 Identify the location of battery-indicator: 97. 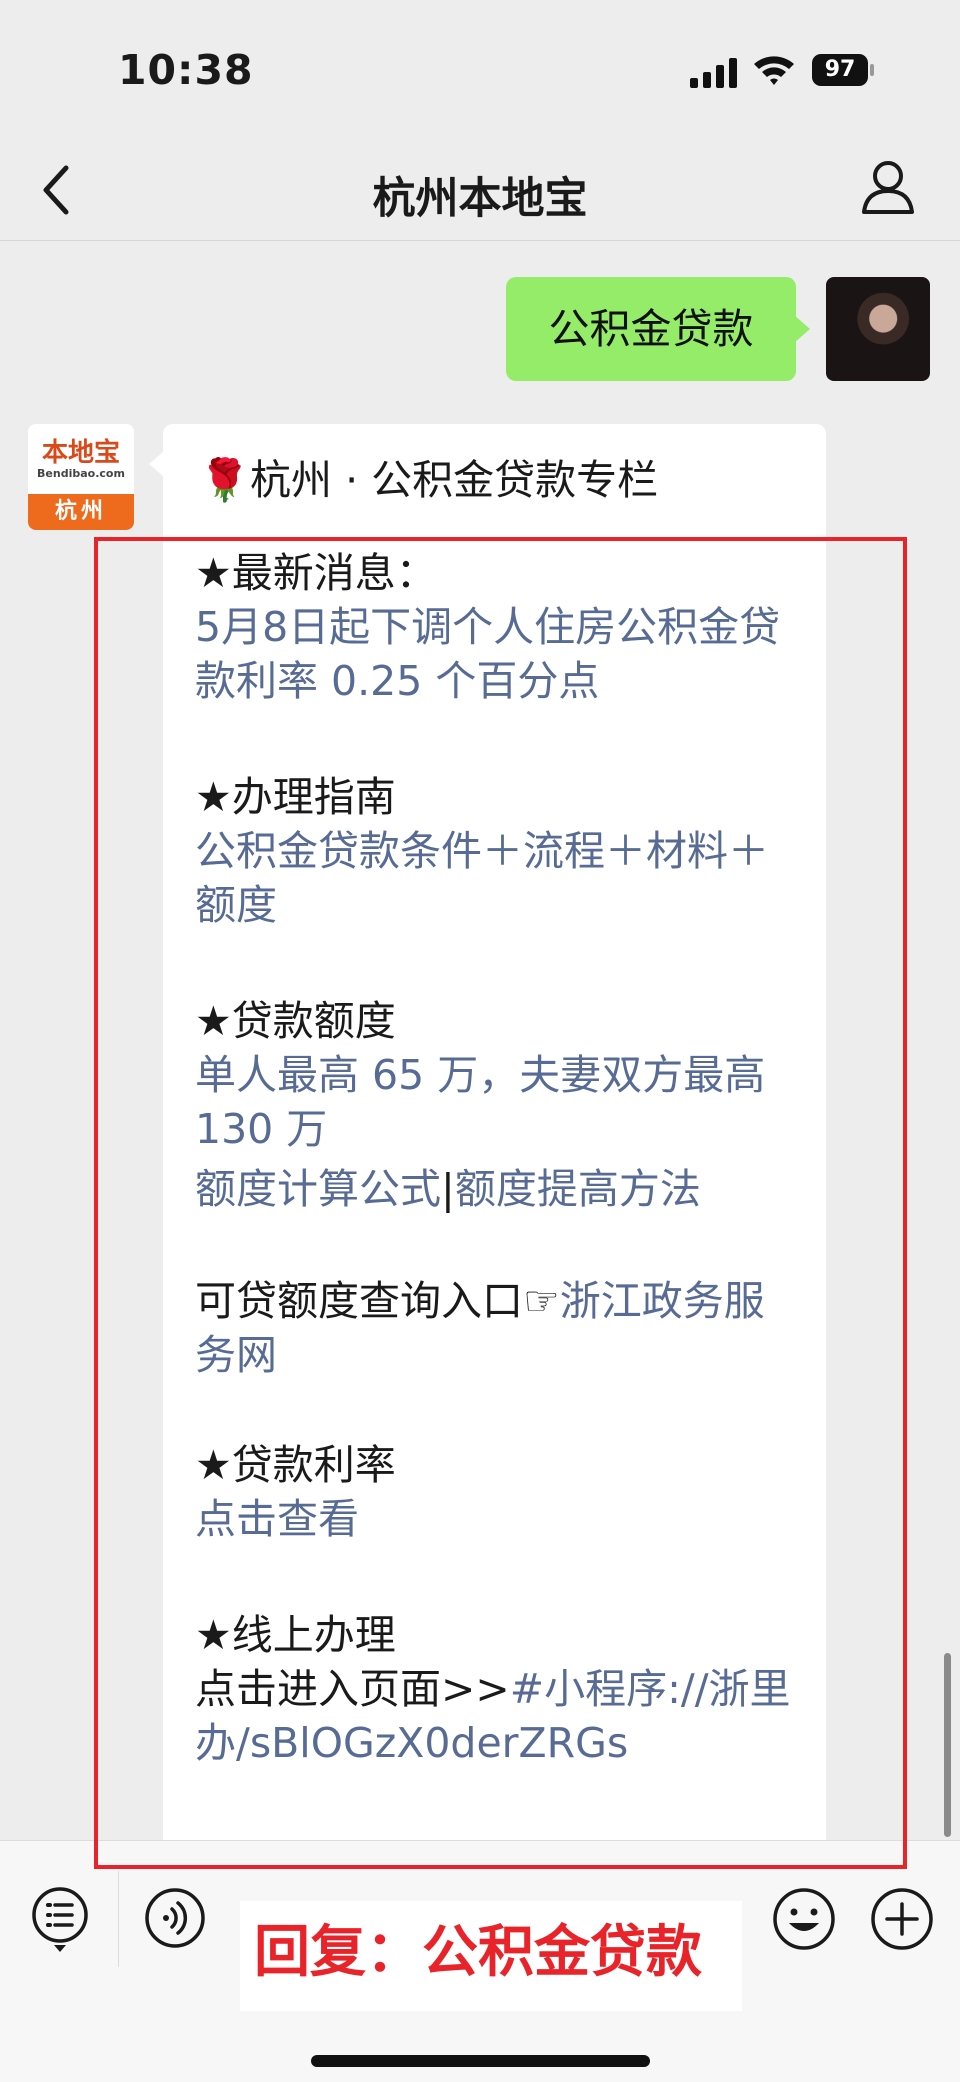
(843, 70).